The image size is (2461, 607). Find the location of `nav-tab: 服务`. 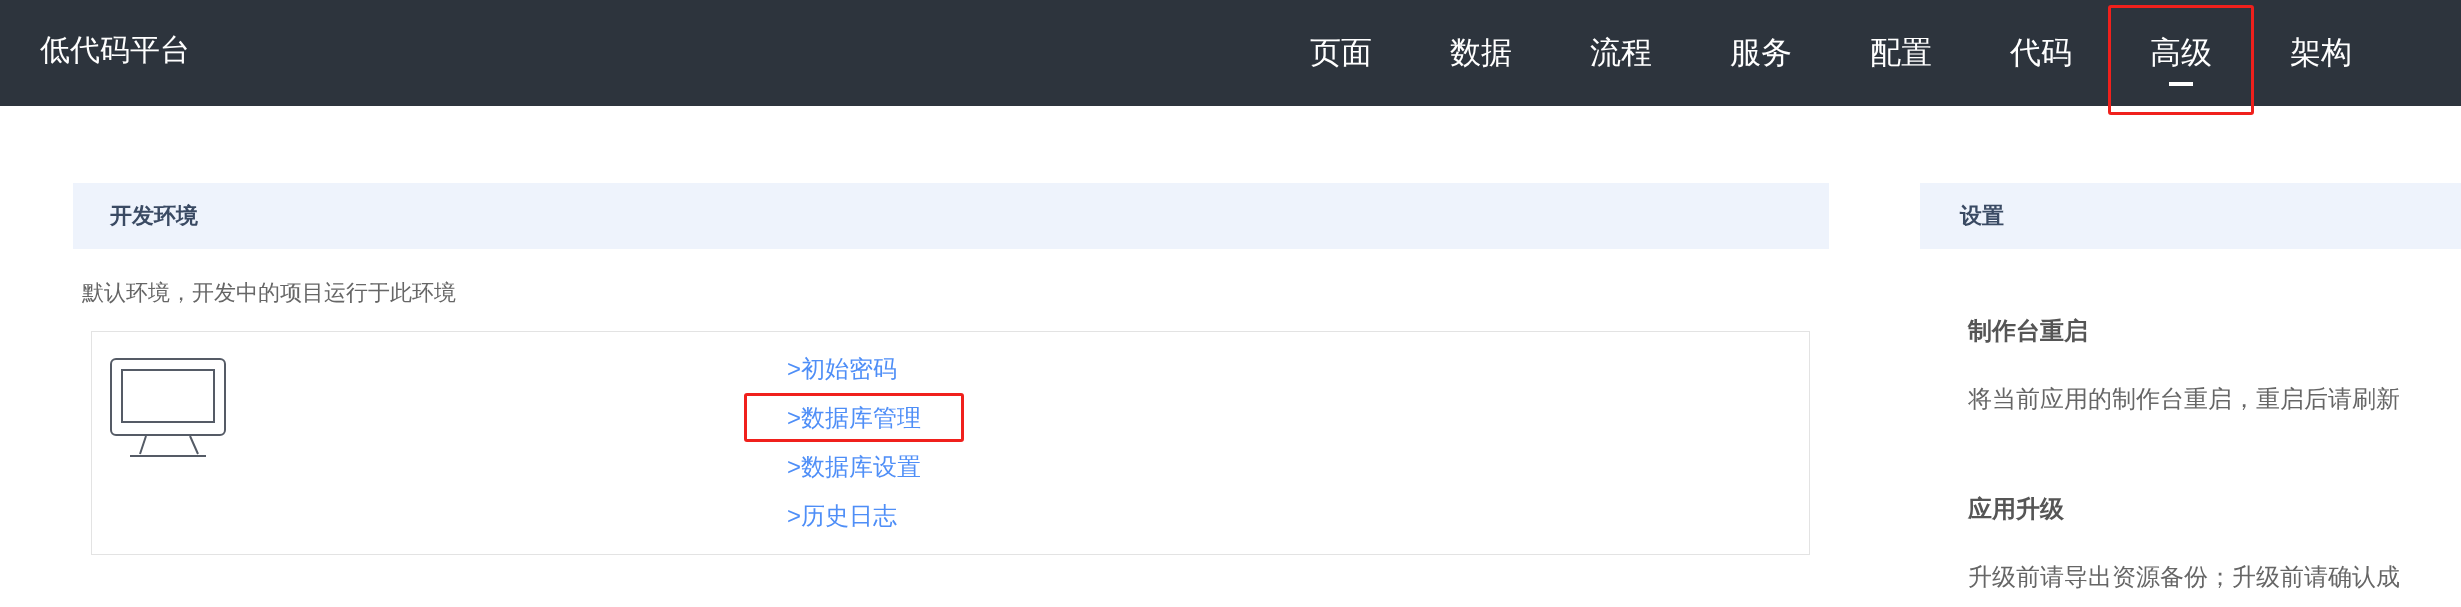

nav-tab: 服务 is located at coordinates (1761, 60).